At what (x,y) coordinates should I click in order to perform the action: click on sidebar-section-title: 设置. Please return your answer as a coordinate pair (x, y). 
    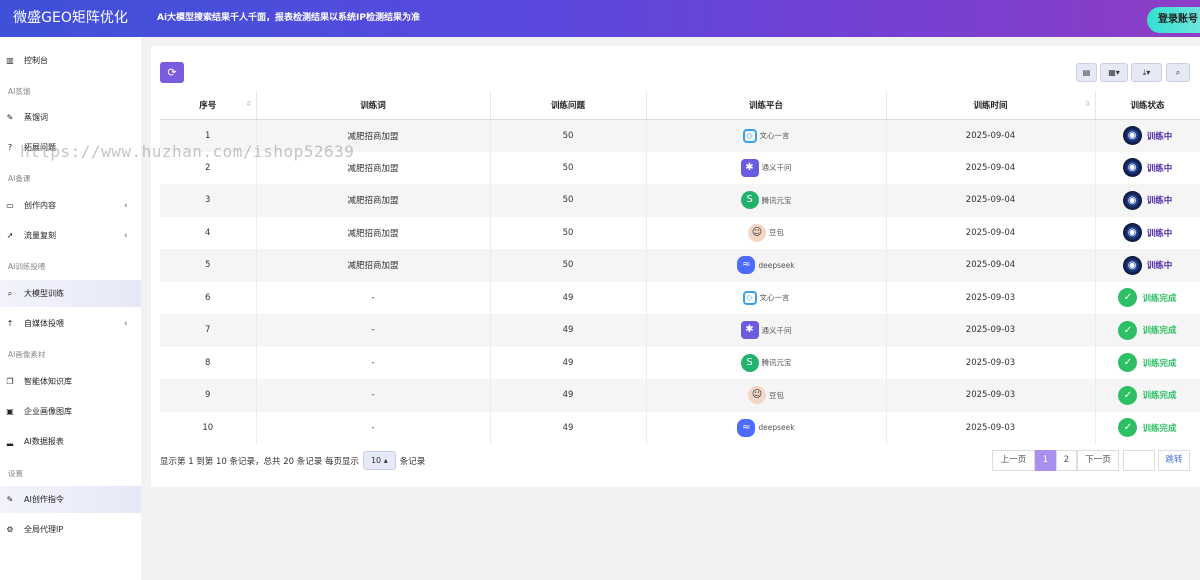
    Looking at the image, I should click on (15, 473).